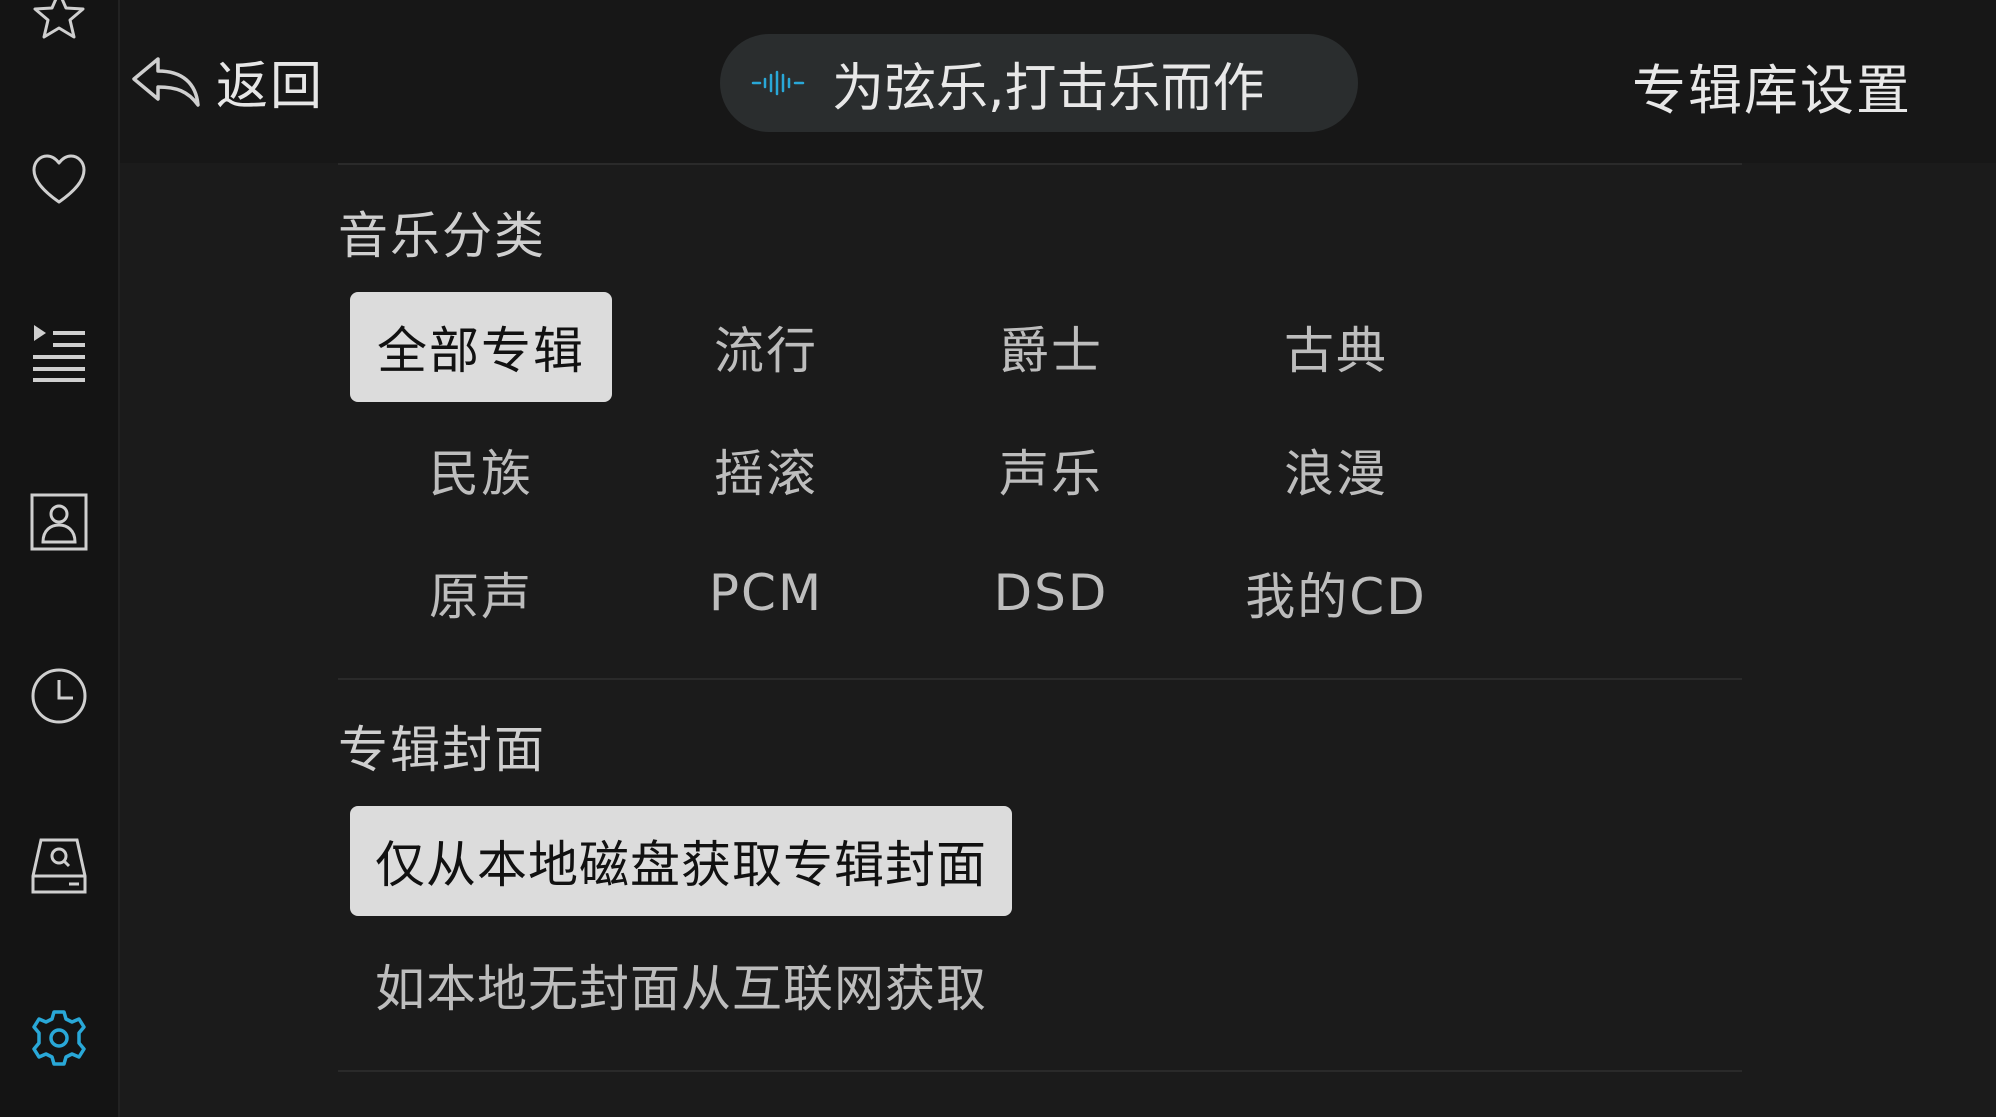 The width and height of the screenshot is (1996, 1117). I want to click on person-icon, so click(59, 522).